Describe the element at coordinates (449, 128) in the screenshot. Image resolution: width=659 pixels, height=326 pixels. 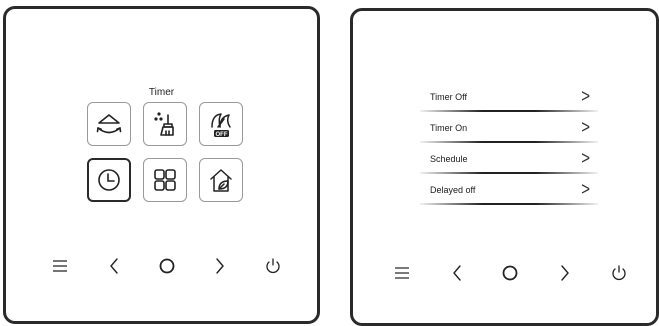
I see `menu-item-label: Timer On` at that location.